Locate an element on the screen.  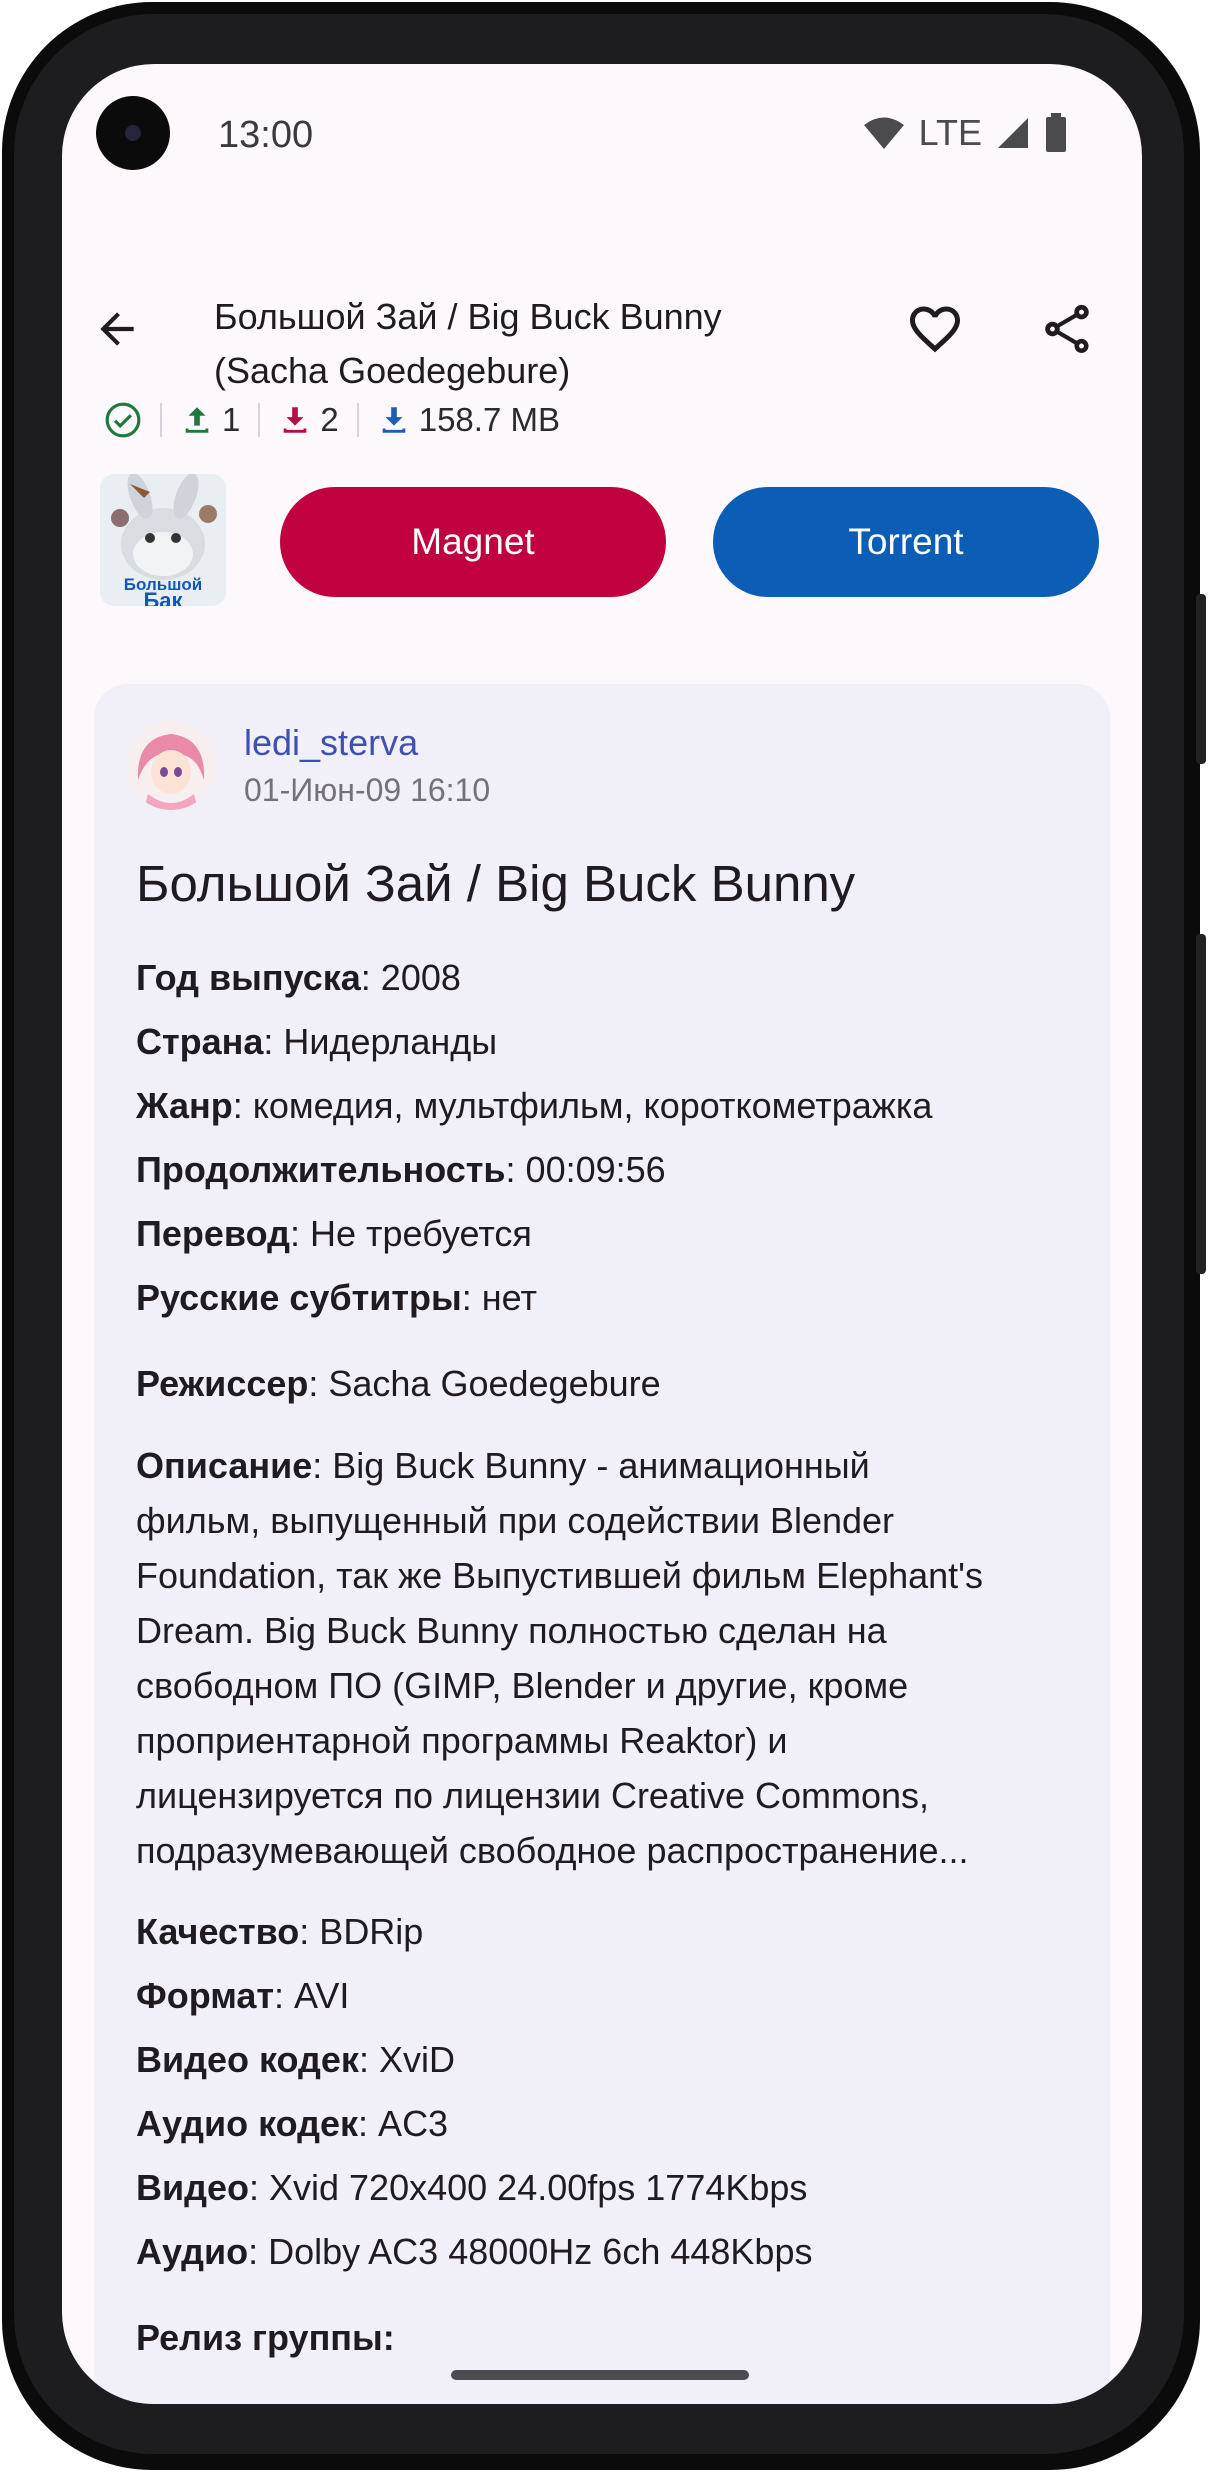
check-circle-icon is located at coordinates (123, 420).